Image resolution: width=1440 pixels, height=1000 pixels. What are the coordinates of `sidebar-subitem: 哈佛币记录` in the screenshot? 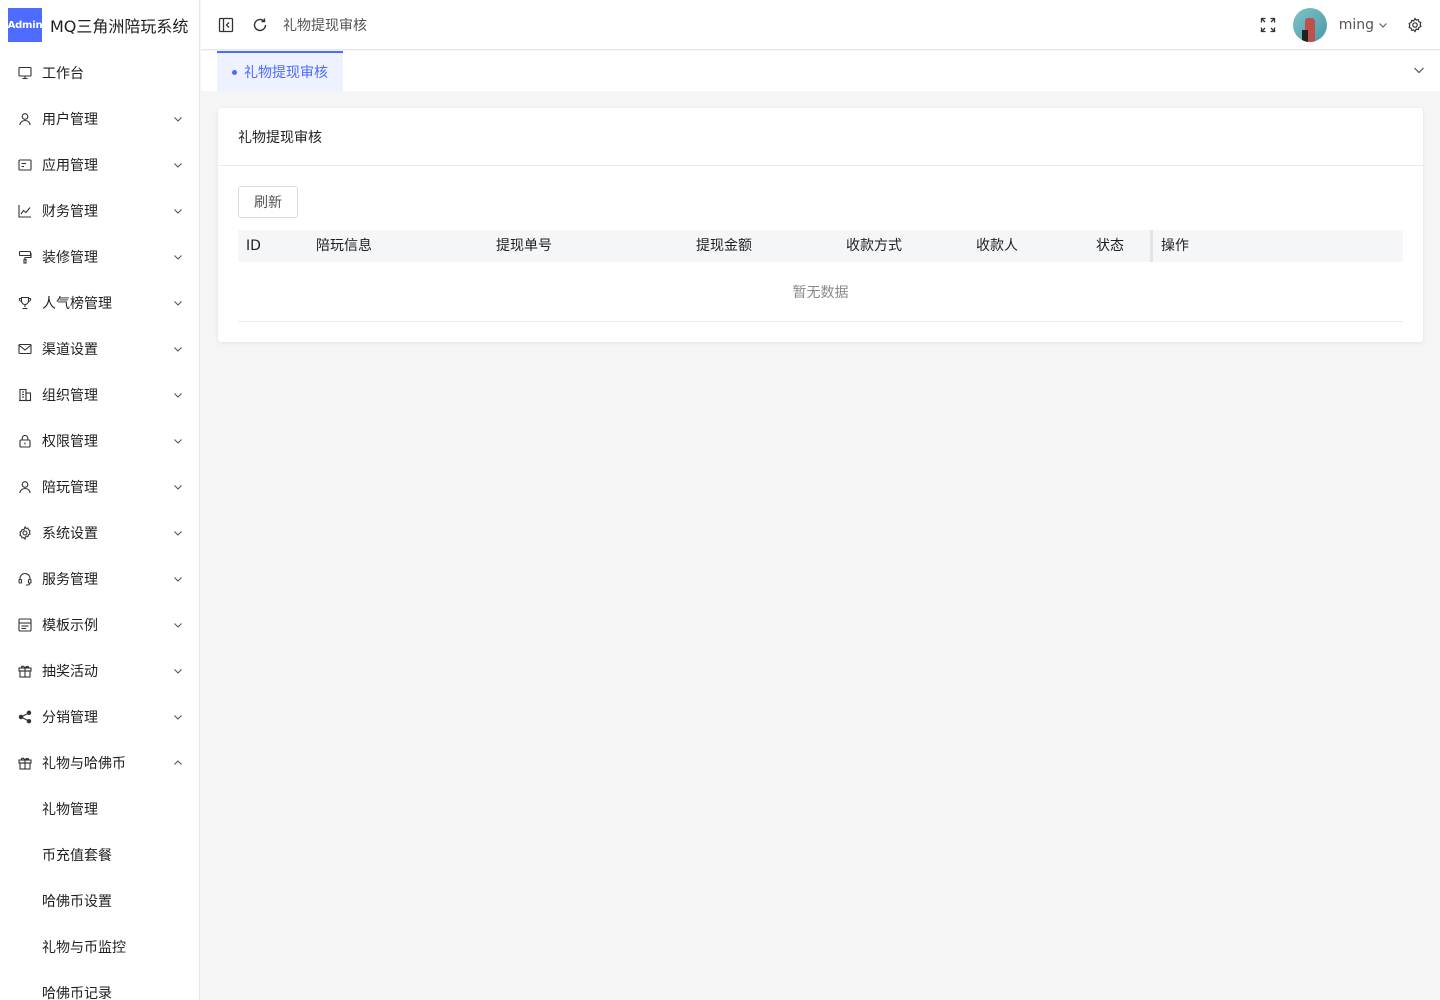 It's located at (99, 985).